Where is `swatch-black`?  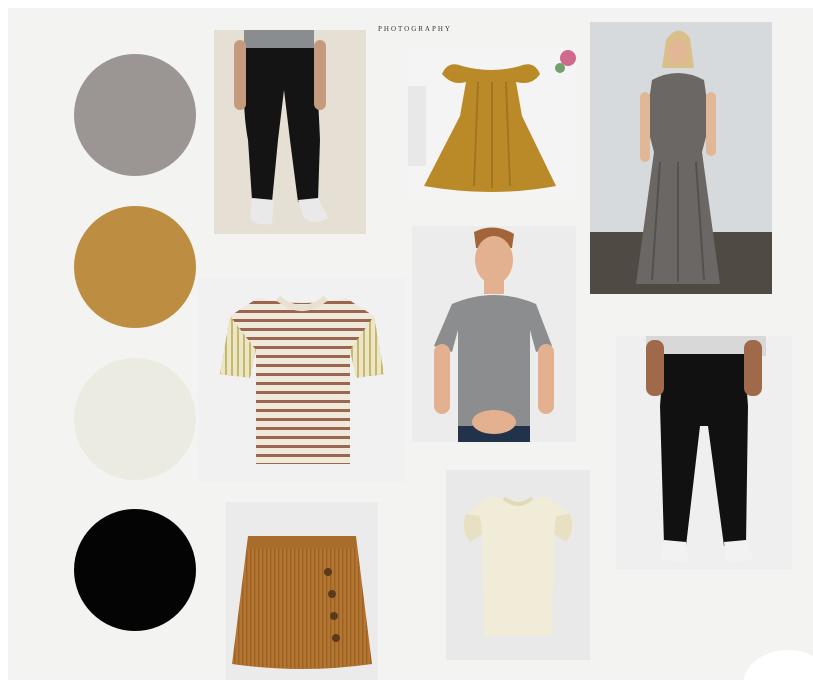
swatch-black is located at coordinates (135, 570).